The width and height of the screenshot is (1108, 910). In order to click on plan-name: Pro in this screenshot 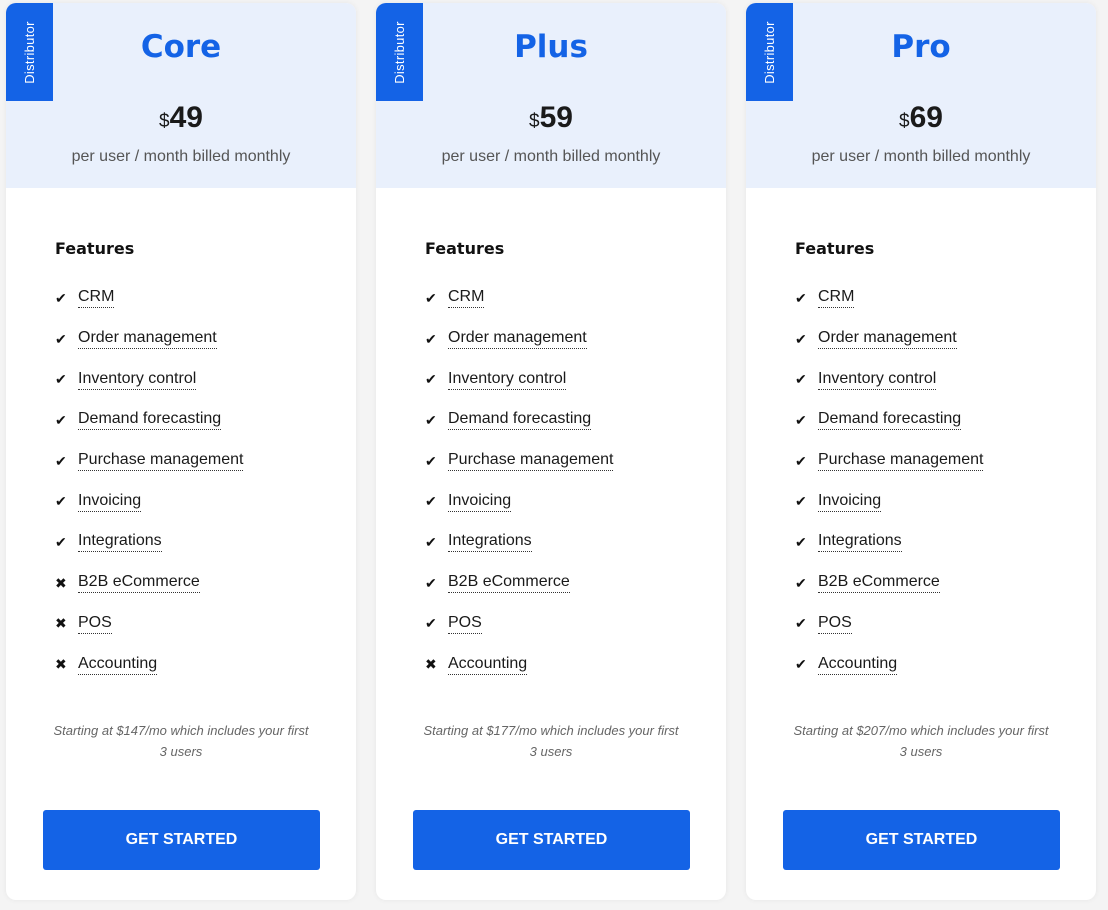, I will do `click(921, 47)`.